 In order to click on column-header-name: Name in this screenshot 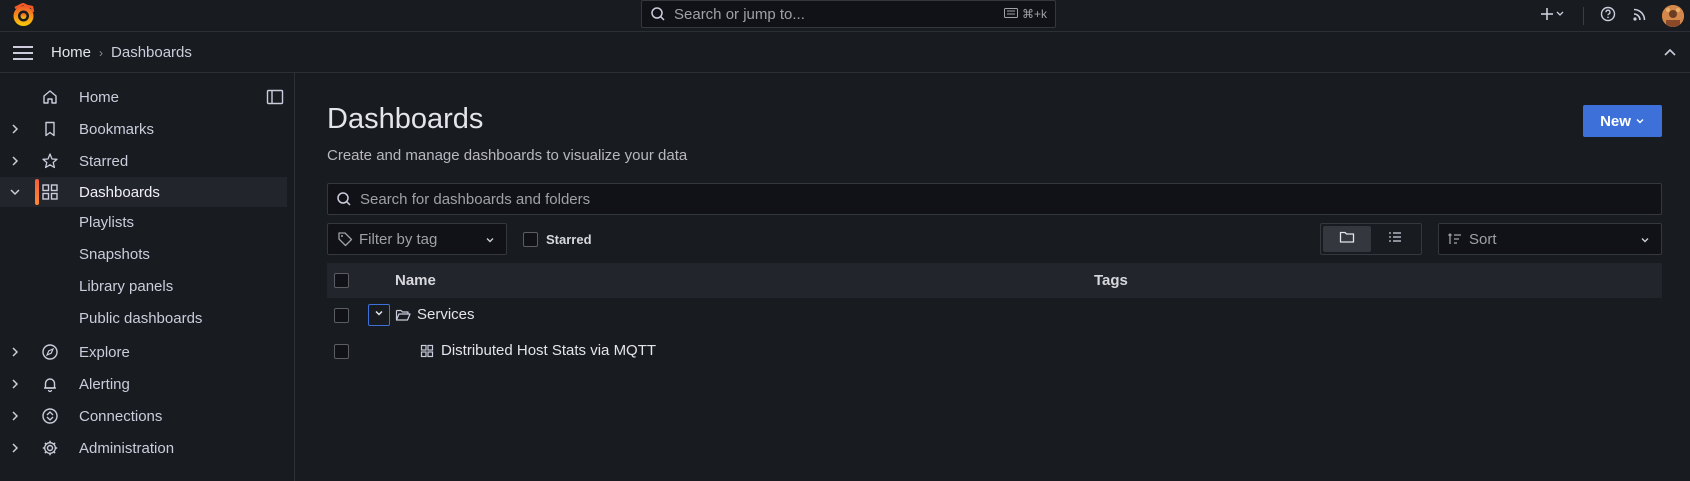, I will do `click(415, 280)`.